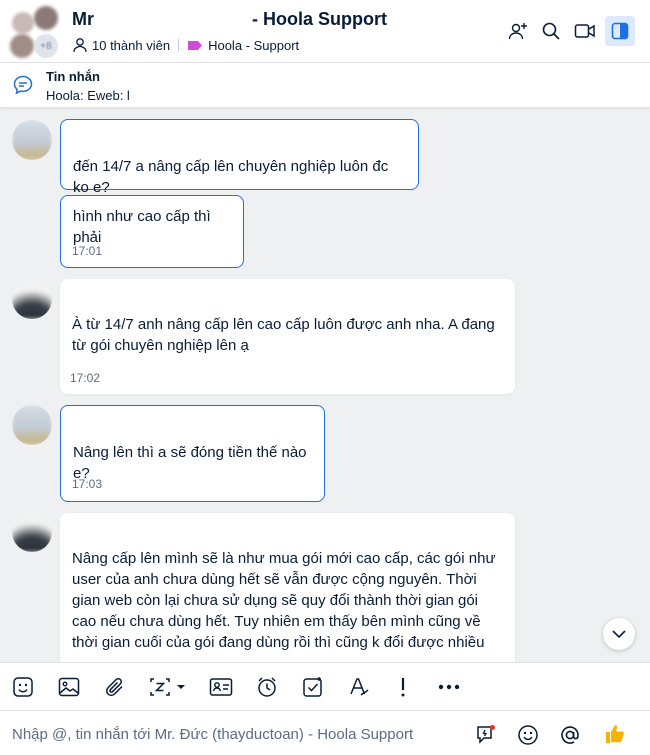 This screenshot has height=755, width=650. I want to click on pinned-message-bar: Tin nhắn Hoola: Eweb: l, so click(325, 85).